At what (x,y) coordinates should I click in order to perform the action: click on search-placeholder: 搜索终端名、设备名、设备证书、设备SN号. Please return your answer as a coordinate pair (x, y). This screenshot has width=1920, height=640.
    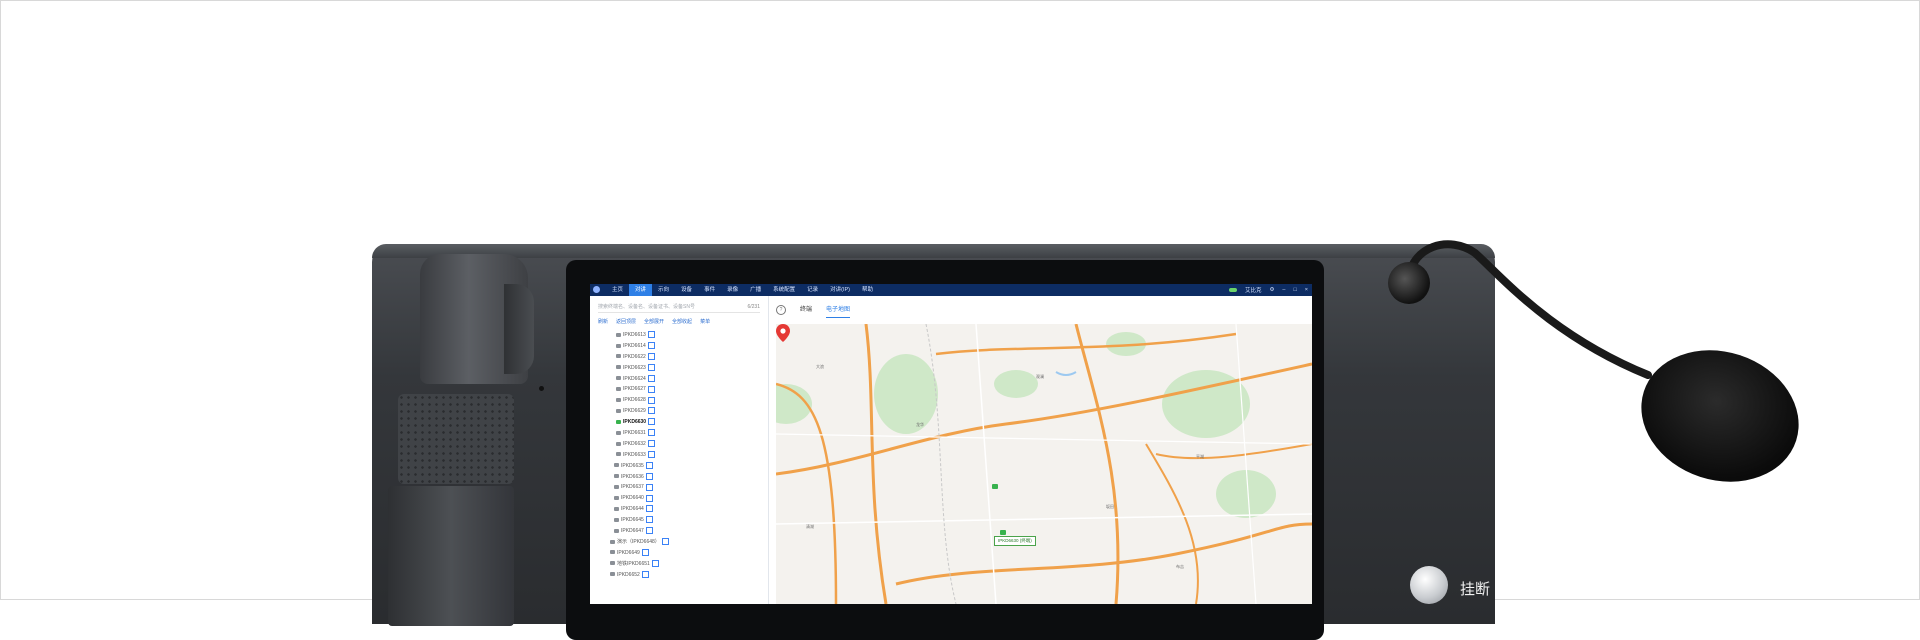
    Looking at the image, I should click on (646, 307).